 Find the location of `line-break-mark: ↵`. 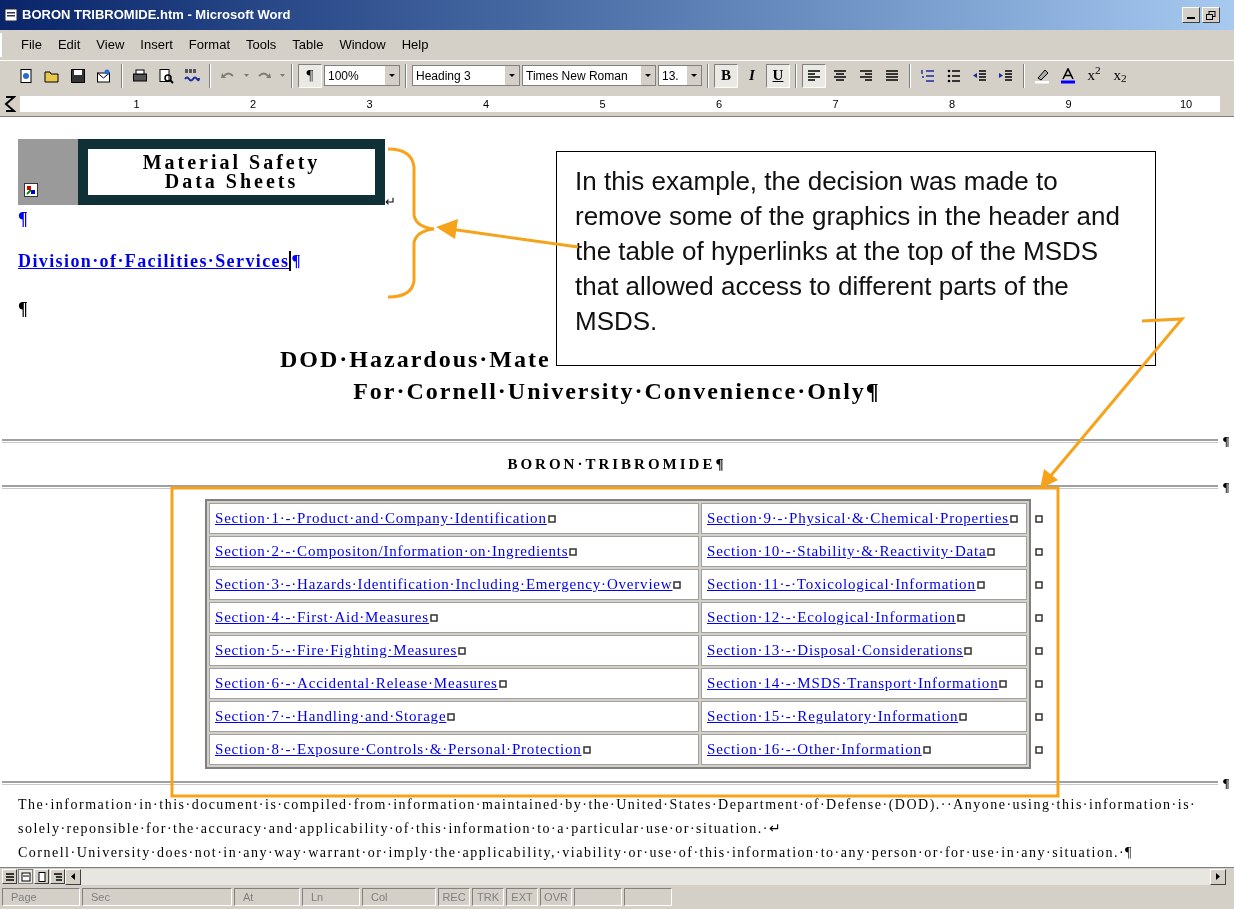

line-break-mark: ↵ is located at coordinates (390, 202).